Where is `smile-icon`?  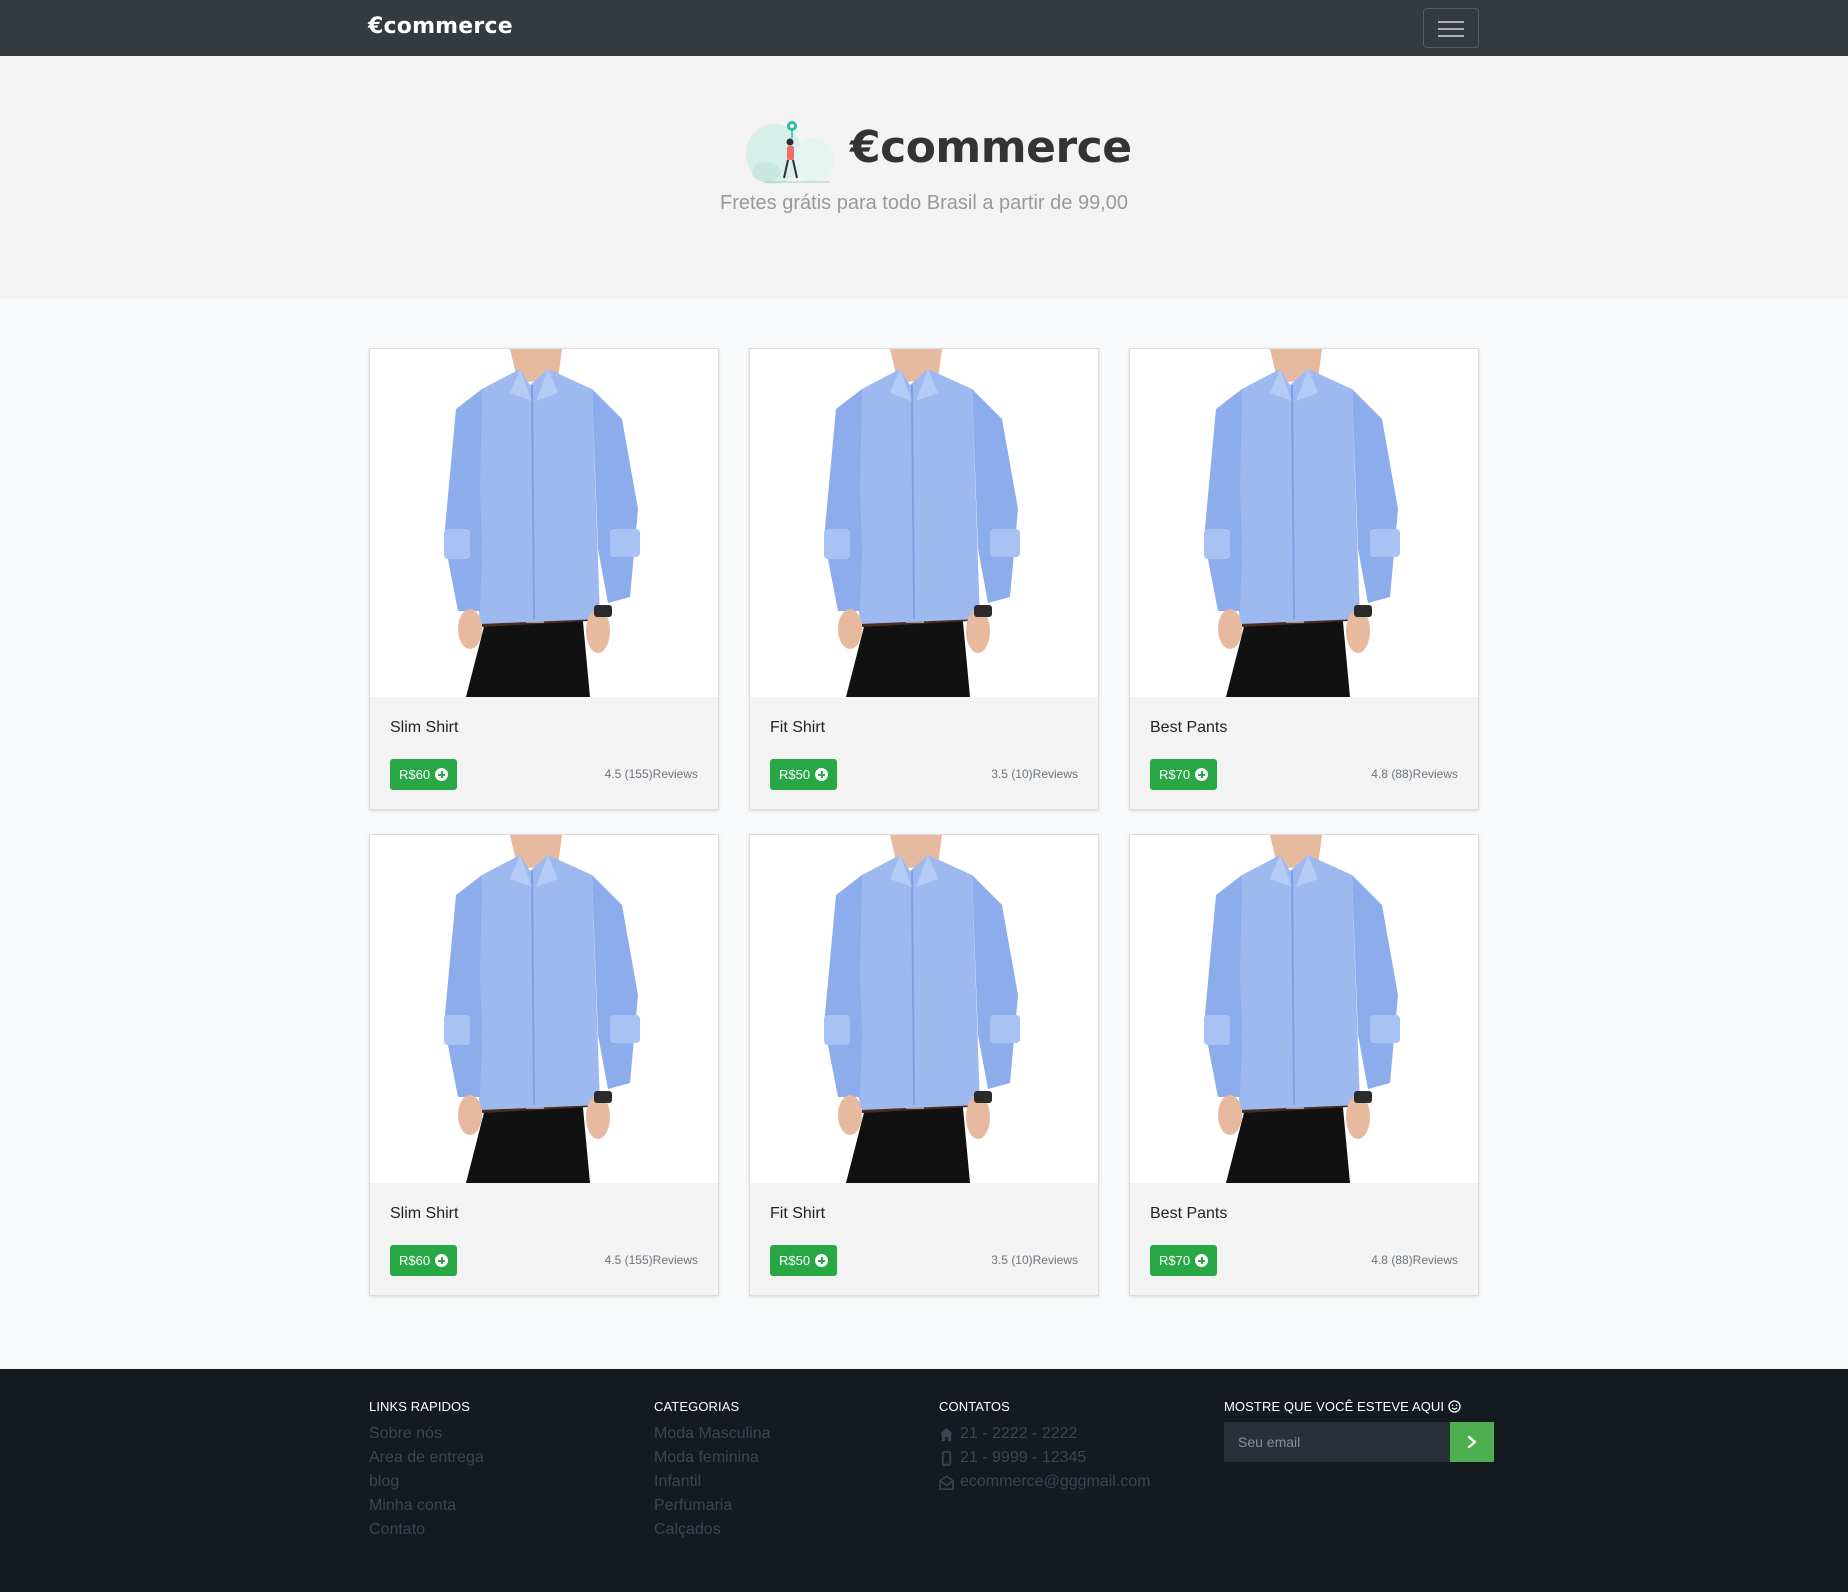
smile-icon is located at coordinates (1454, 1406).